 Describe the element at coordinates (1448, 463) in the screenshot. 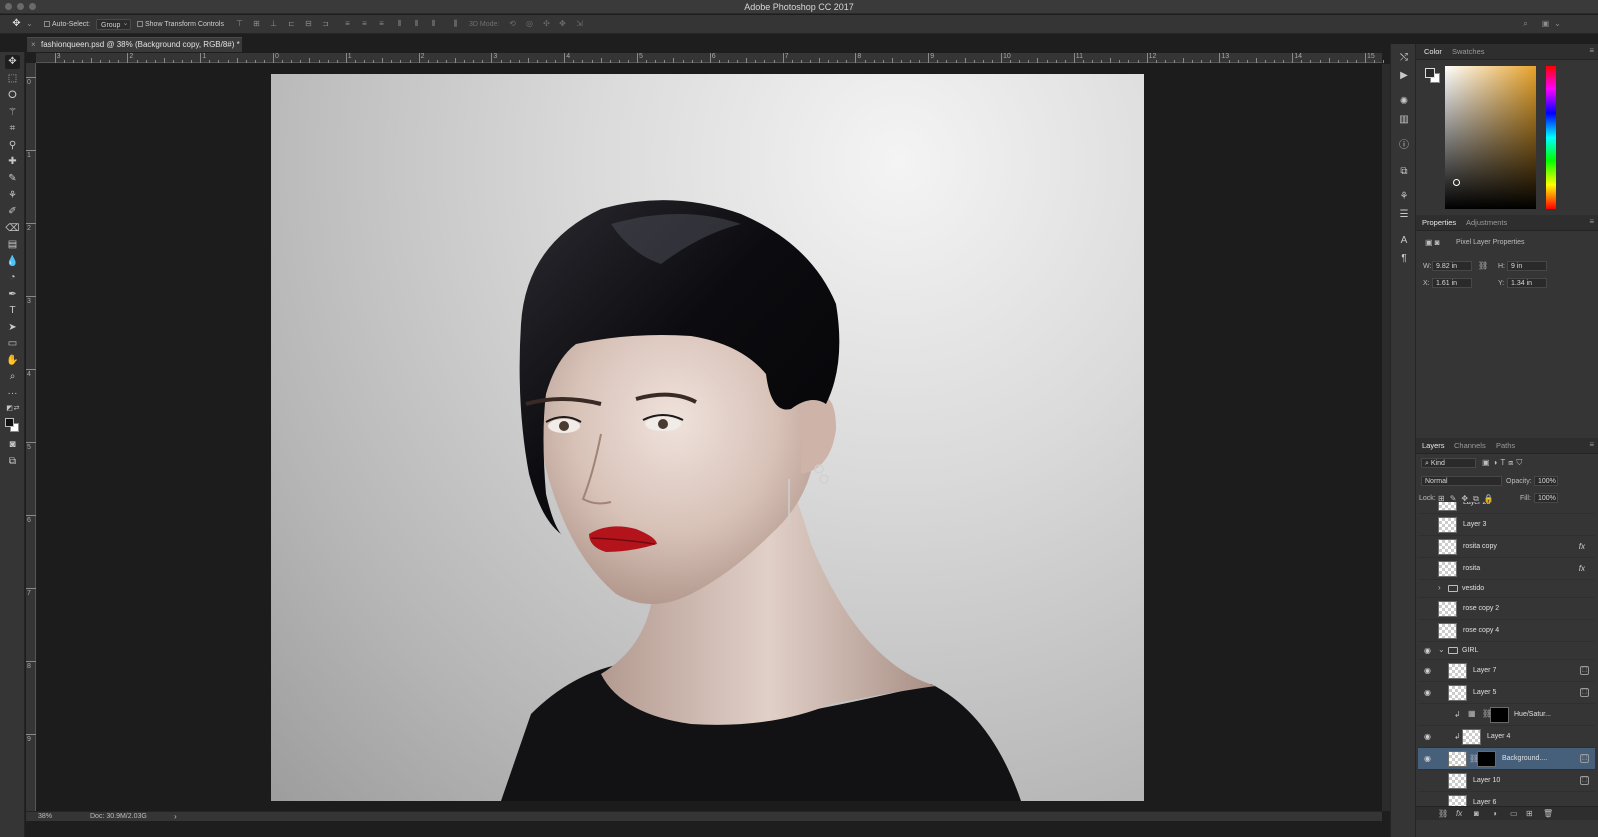

I see `layer-filter-dropdown: ⌕ Kind` at that location.